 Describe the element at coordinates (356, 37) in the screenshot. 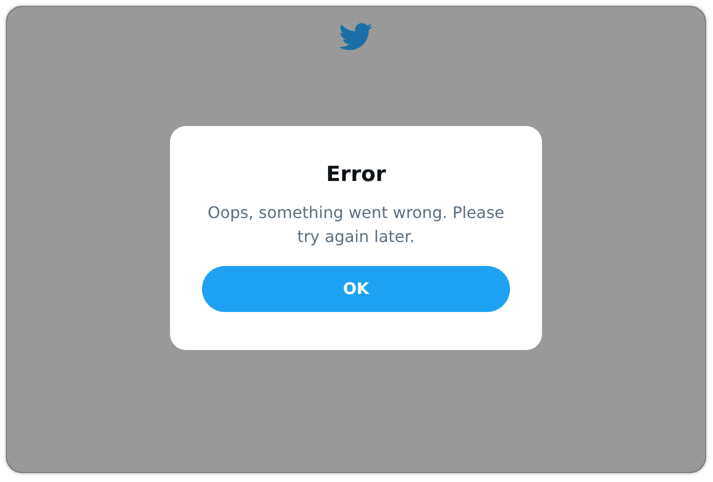

I see `bird-icon` at that location.